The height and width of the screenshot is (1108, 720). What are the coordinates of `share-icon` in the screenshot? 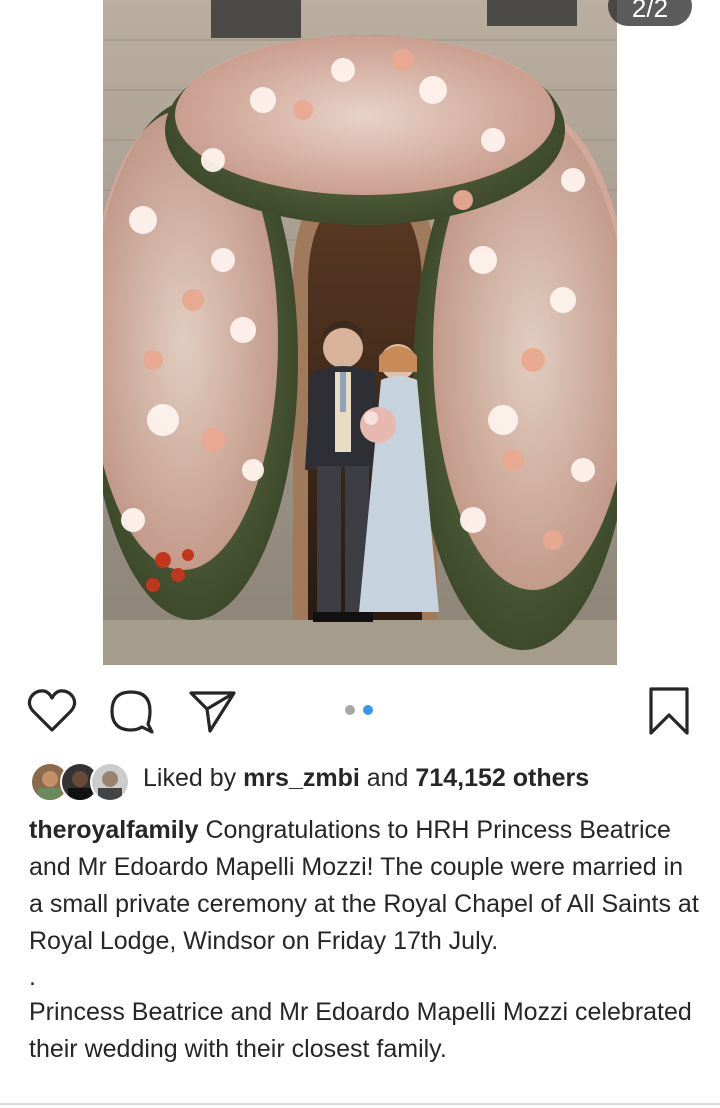 It's located at (212, 712).